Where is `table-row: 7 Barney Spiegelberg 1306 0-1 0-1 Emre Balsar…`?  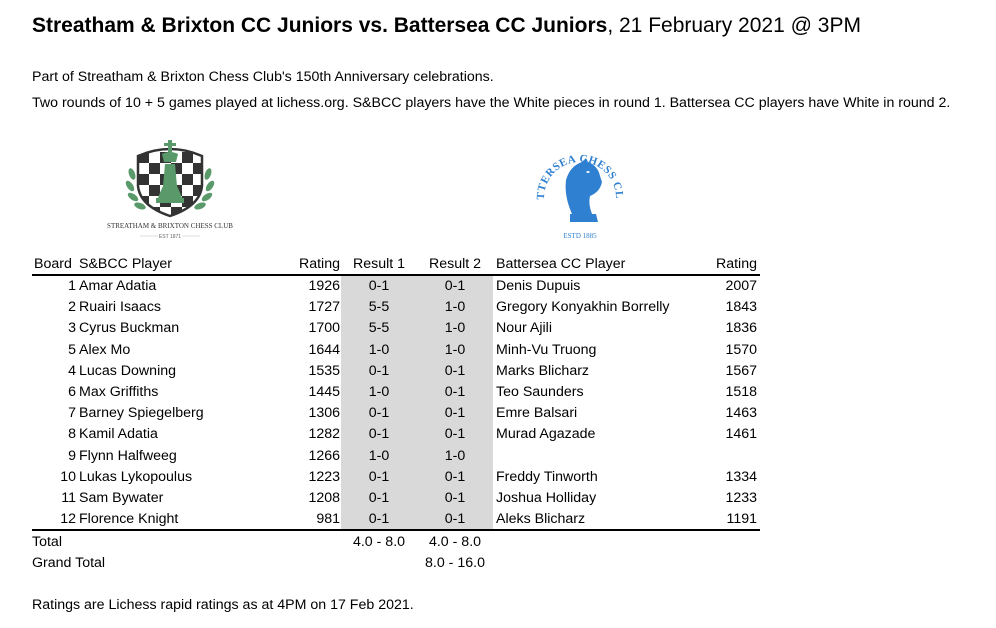
table-row: 7 Barney Spiegelberg 1306 0-1 0-1 Emre Balsar… is located at coordinates (397, 413).